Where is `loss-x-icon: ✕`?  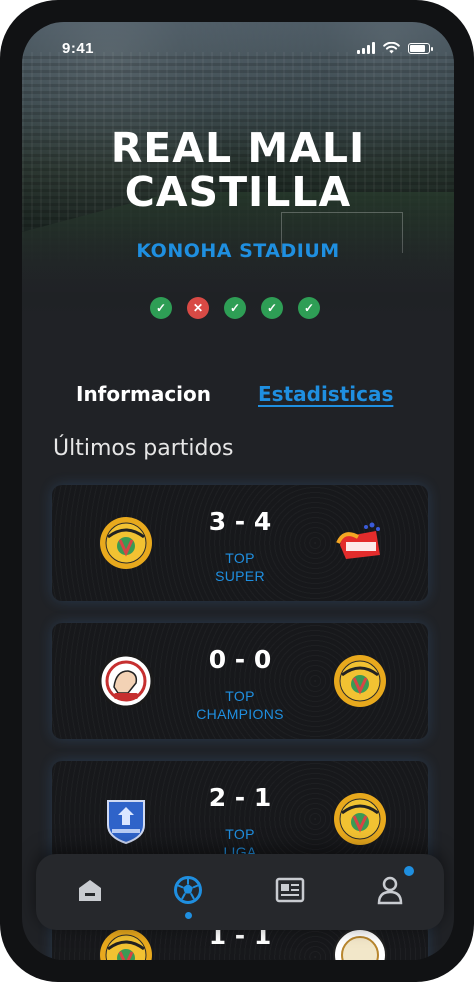 loss-x-icon: ✕ is located at coordinates (198, 308).